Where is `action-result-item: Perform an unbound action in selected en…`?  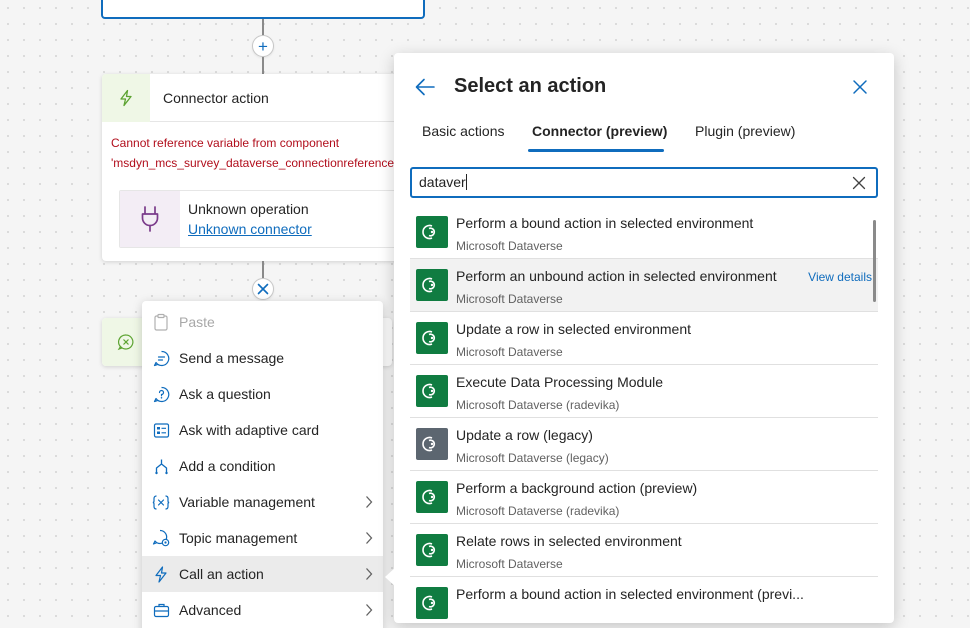
action-result-item: Perform an unbound action in selected en… is located at coordinates (644, 285).